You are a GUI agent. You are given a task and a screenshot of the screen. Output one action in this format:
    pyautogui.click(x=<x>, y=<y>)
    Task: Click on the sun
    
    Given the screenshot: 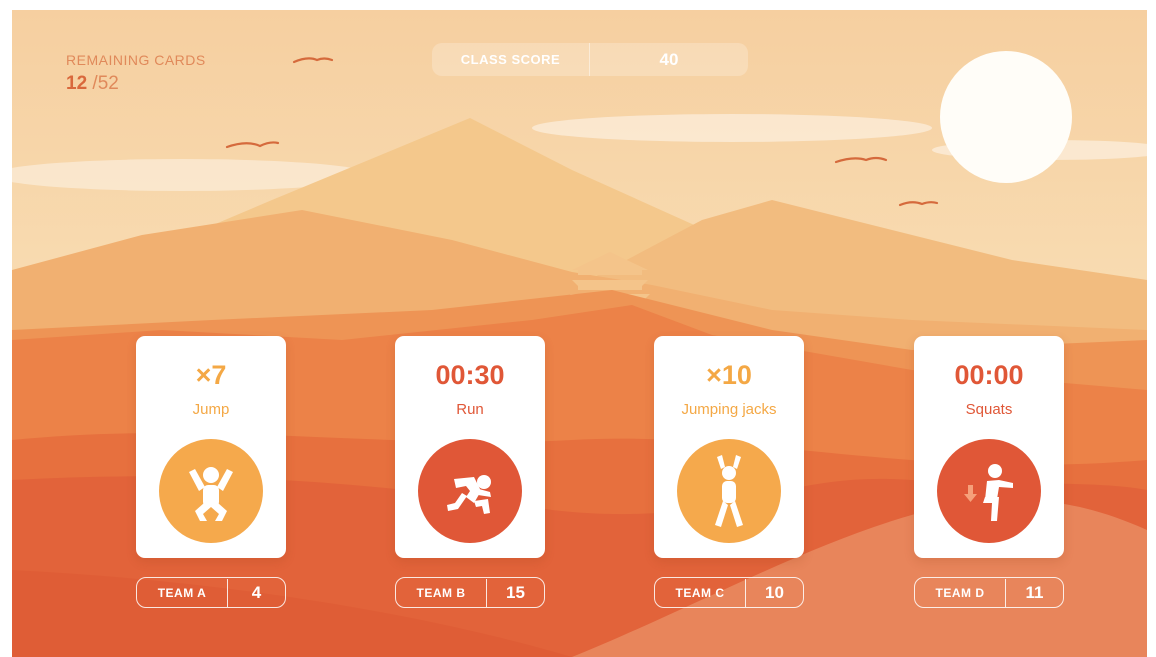 What is the action you would take?
    pyautogui.click(x=1006, y=117)
    